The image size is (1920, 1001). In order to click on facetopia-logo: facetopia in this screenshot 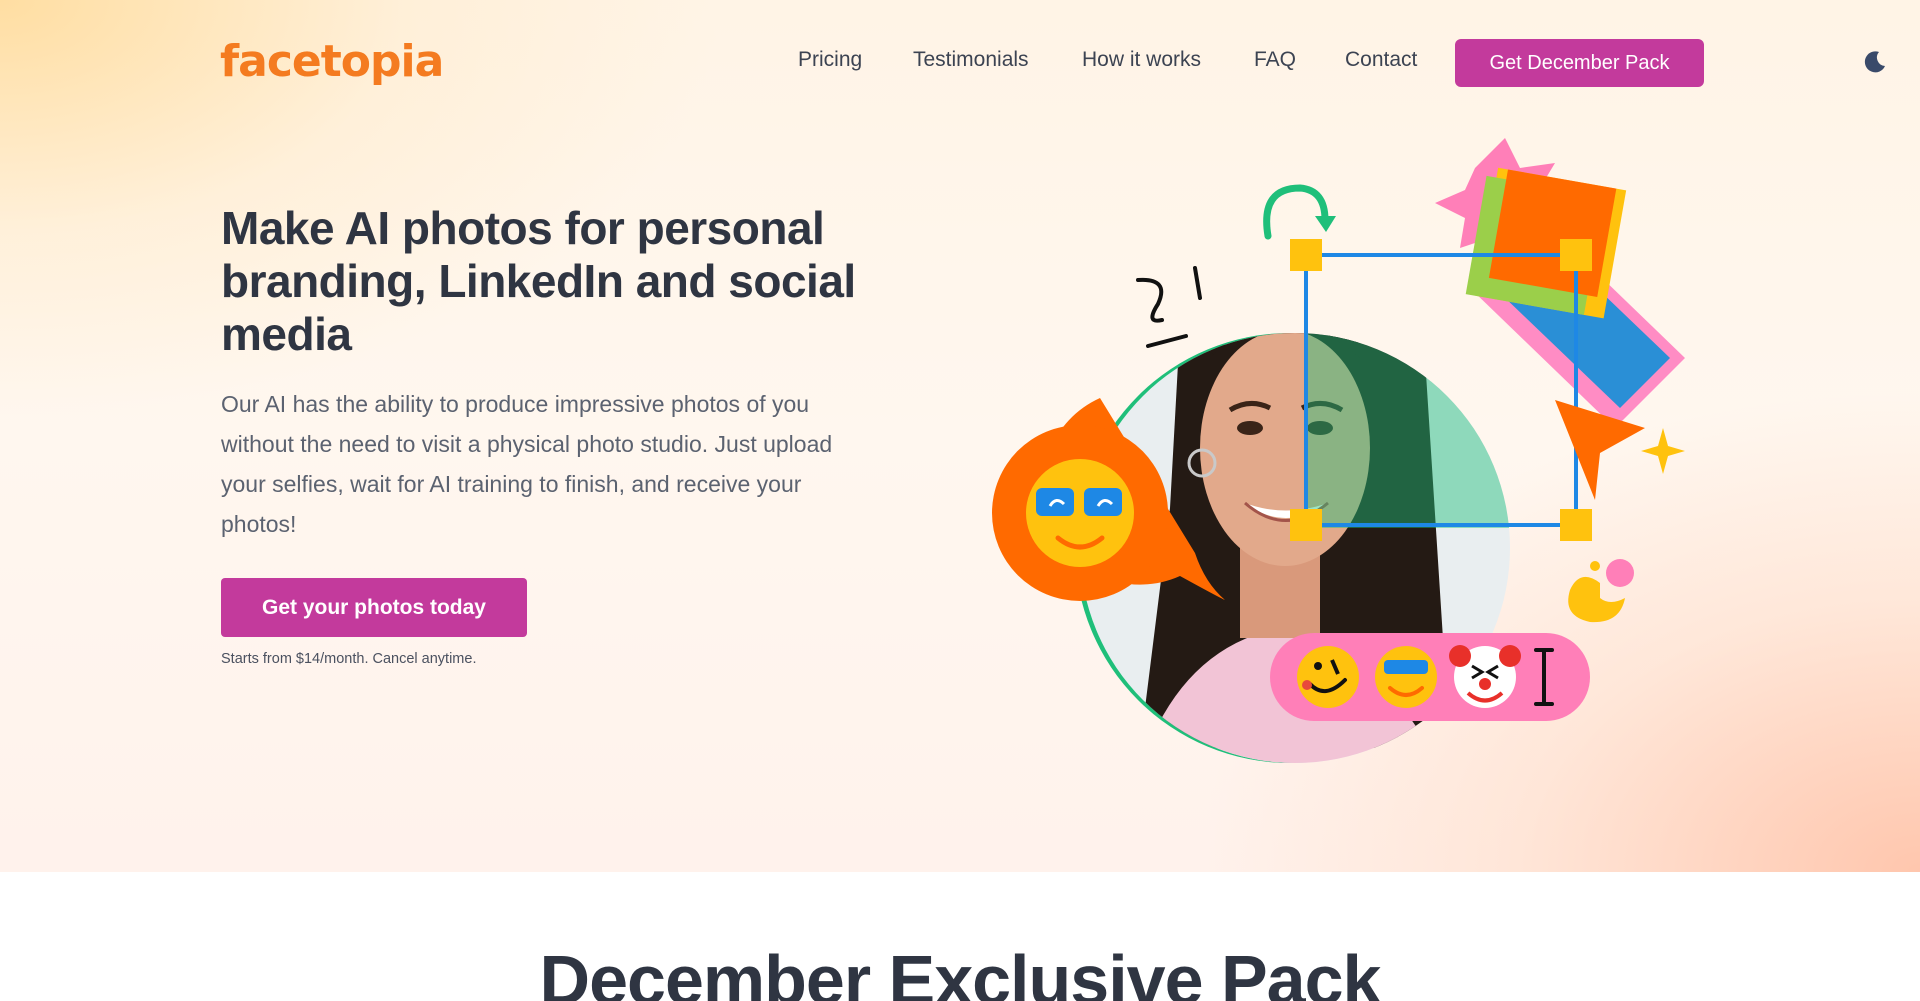, I will do `click(336, 63)`.